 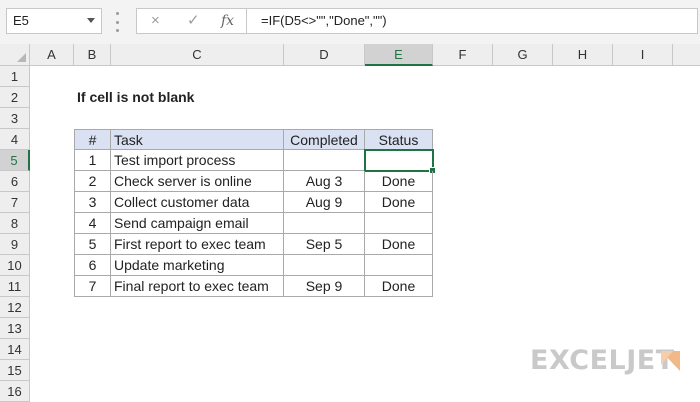 What do you see at coordinates (197, 265) in the screenshot?
I see `task-name-cell: Update marketing` at bounding box center [197, 265].